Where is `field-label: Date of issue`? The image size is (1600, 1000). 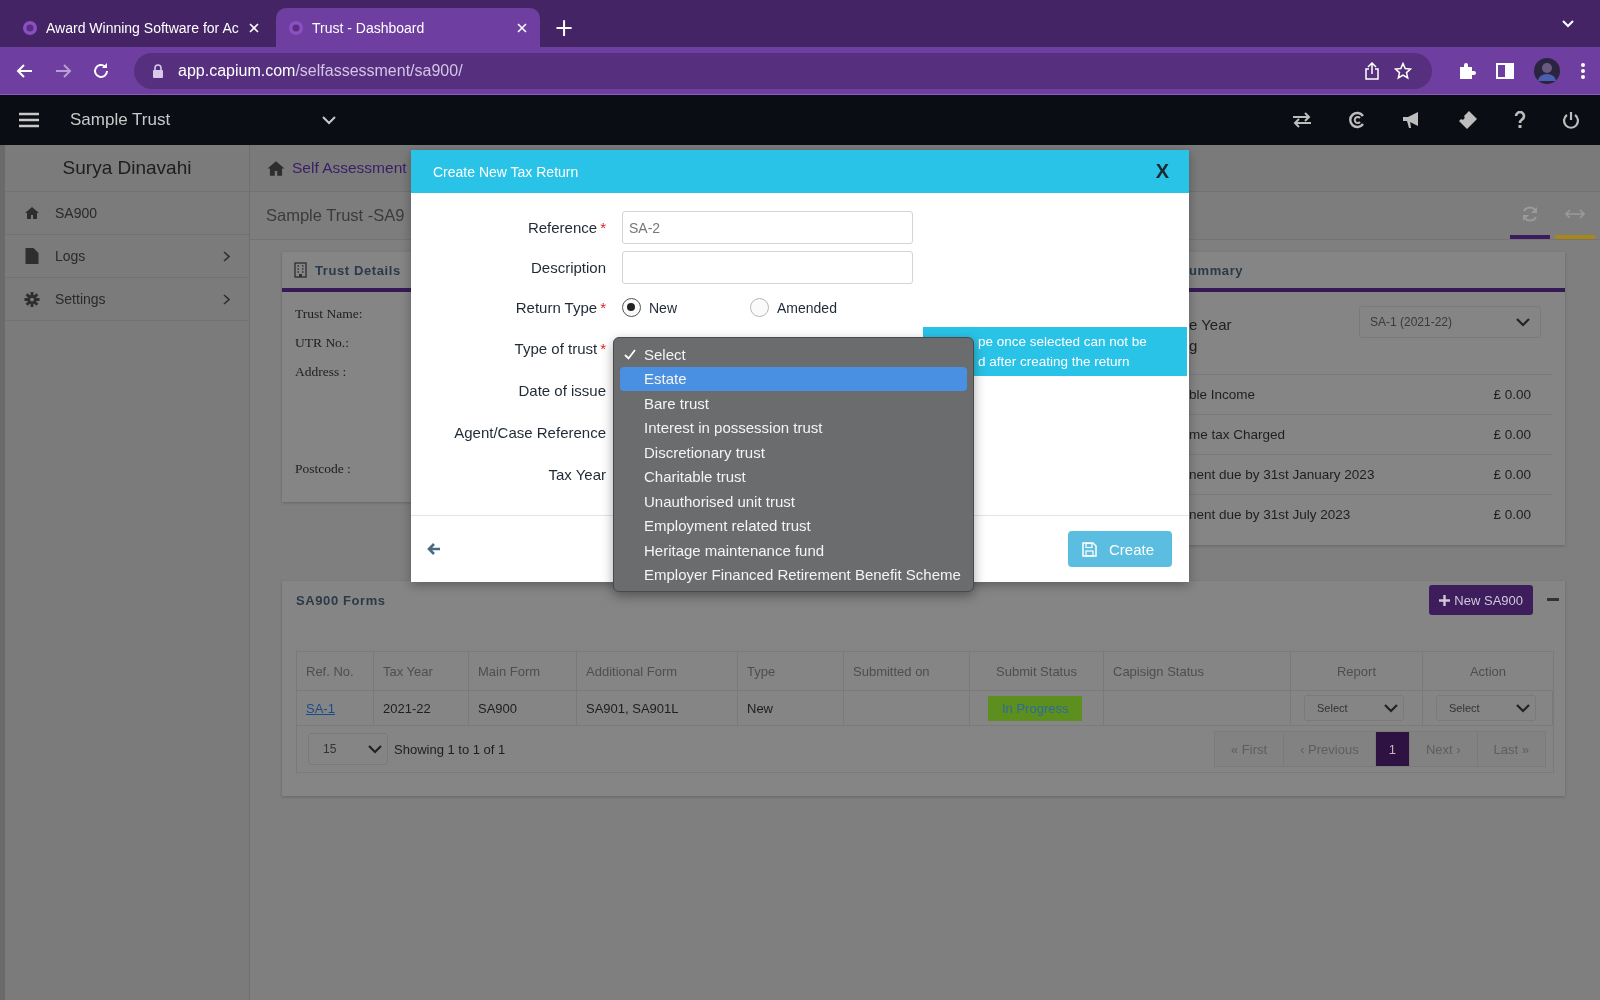 field-label: Date of issue is located at coordinates (561, 390).